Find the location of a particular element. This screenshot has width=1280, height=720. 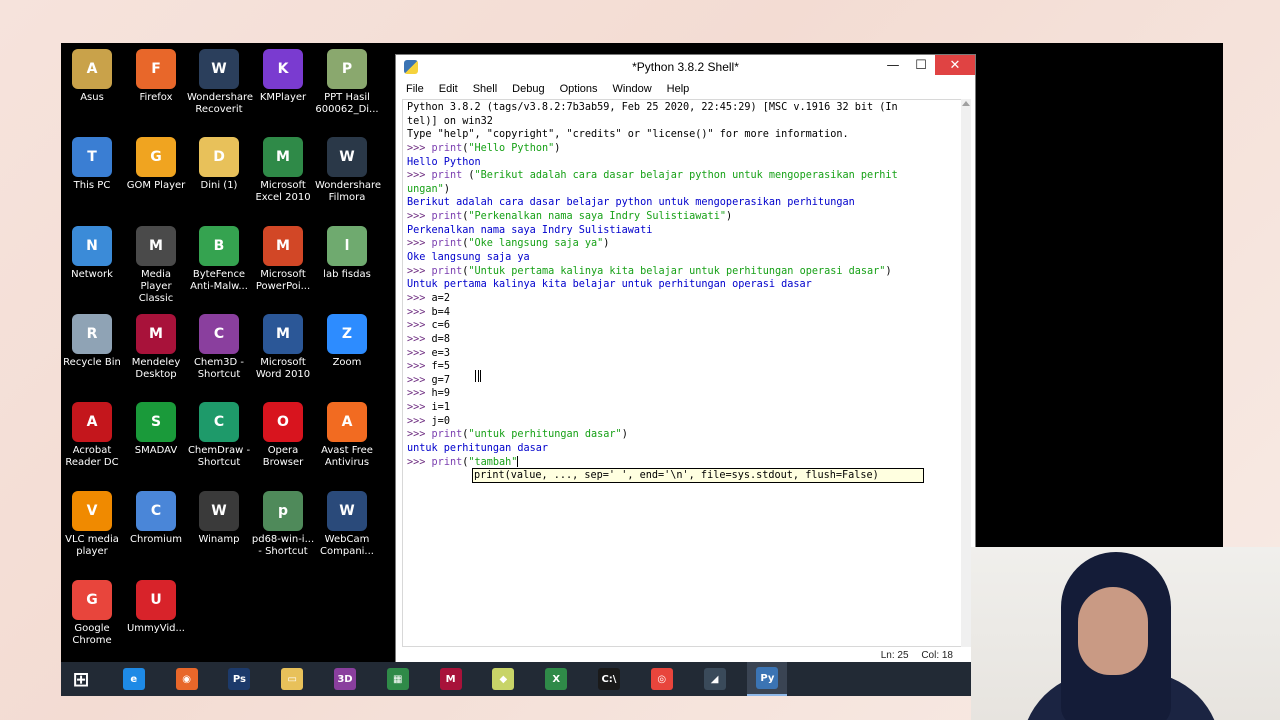

desktop-icon: G Google Chrome is located at coordinates (92, 613).